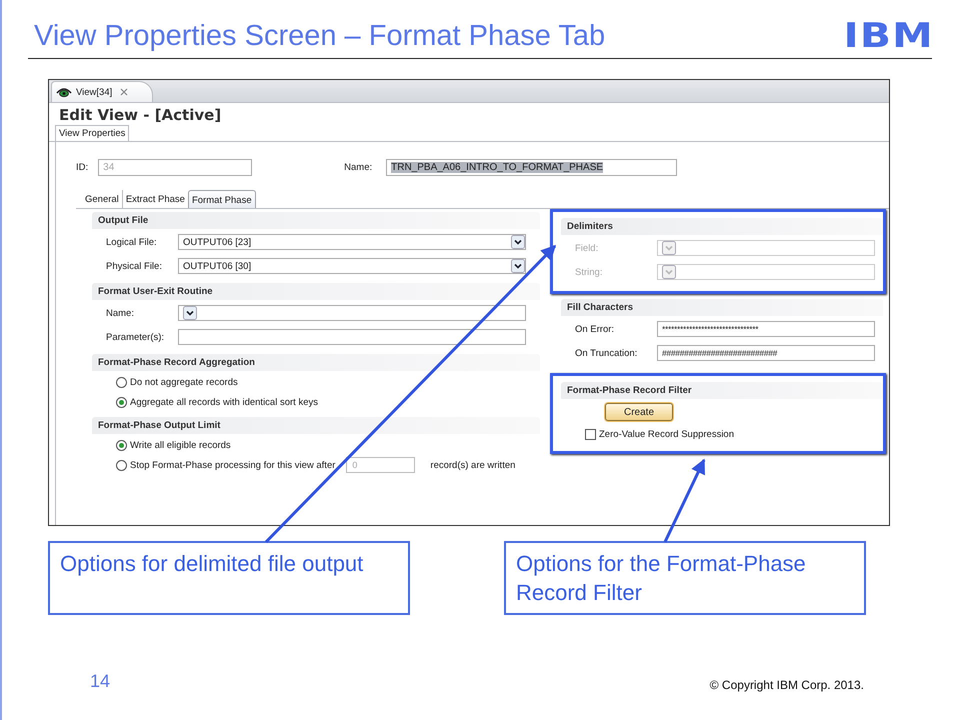 The width and height of the screenshot is (960, 720). What do you see at coordinates (685, 578) in the screenshot?
I see `callout-box: Options for the Format-Phase Record Filter` at bounding box center [685, 578].